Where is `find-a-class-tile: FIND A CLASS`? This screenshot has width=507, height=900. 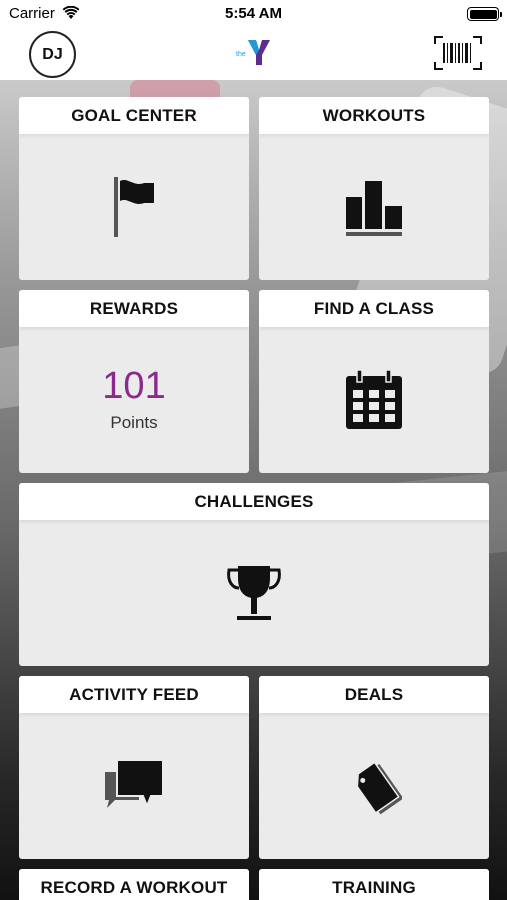 find-a-class-tile: FIND A CLASS is located at coordinates (374, 381).